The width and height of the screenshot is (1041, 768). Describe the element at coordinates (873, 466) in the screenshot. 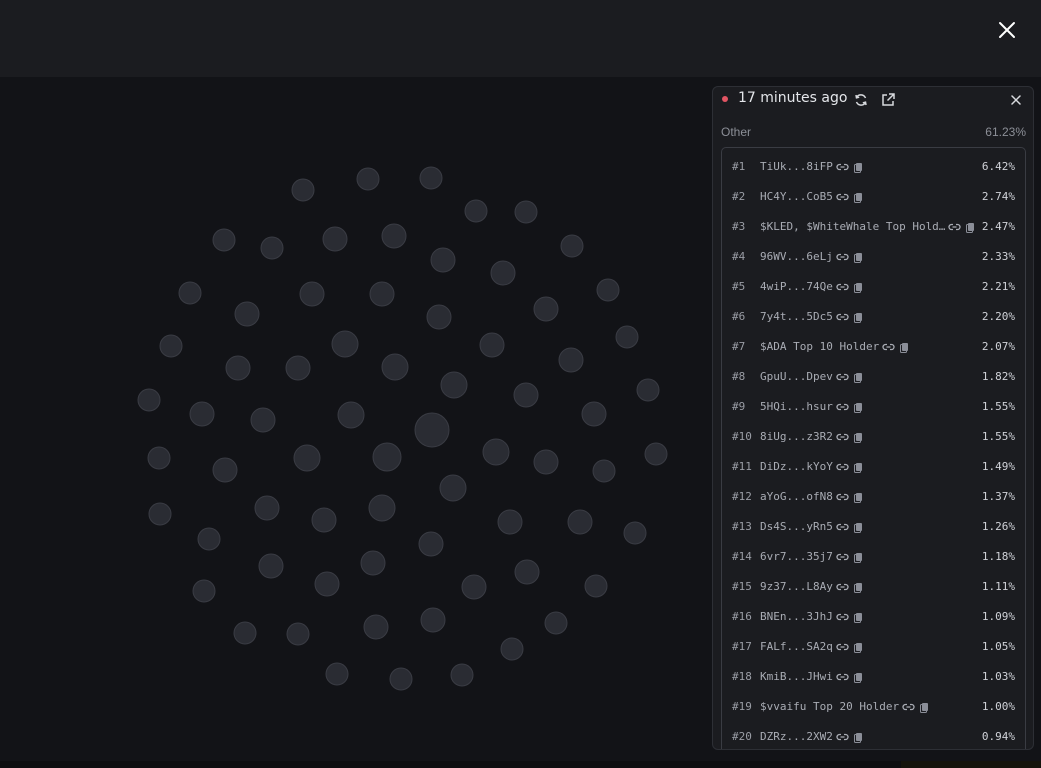

I see `holder-row: #11 DiDz...kYoY 1.49%` at that location.